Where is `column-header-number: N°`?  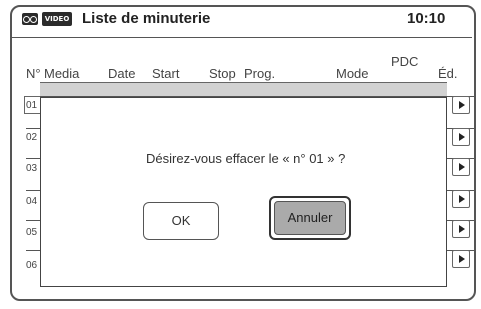 column-header-number: N° is located at coordinates (33, 73).